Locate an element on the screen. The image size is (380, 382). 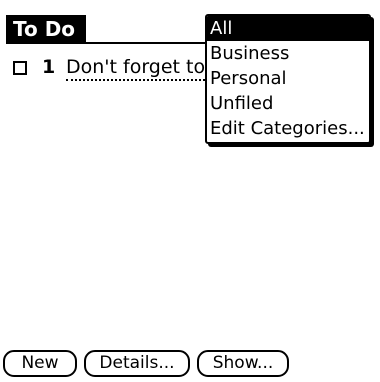
task-priority: 1 is located at coordinates (48, 67).